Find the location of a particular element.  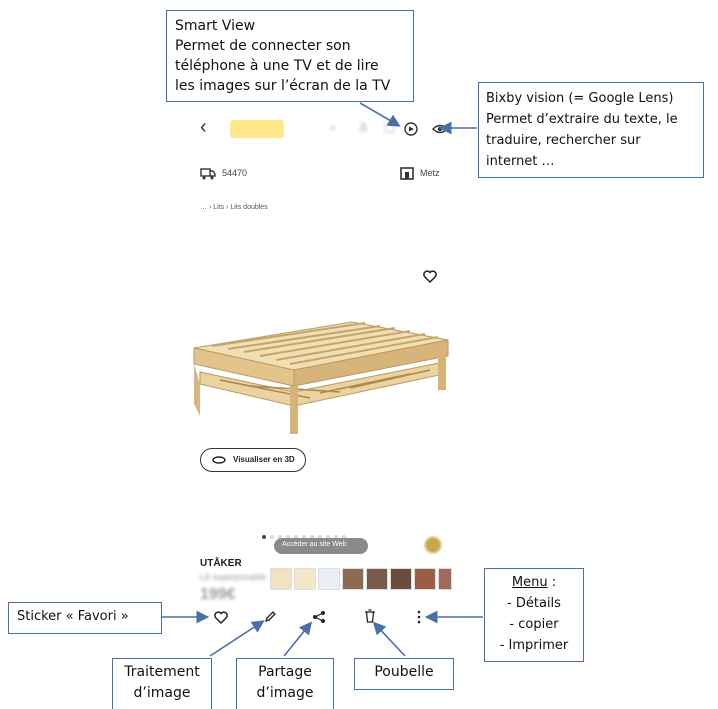

callout-poubelle: Poubelle is located at coordinates (404, 674).